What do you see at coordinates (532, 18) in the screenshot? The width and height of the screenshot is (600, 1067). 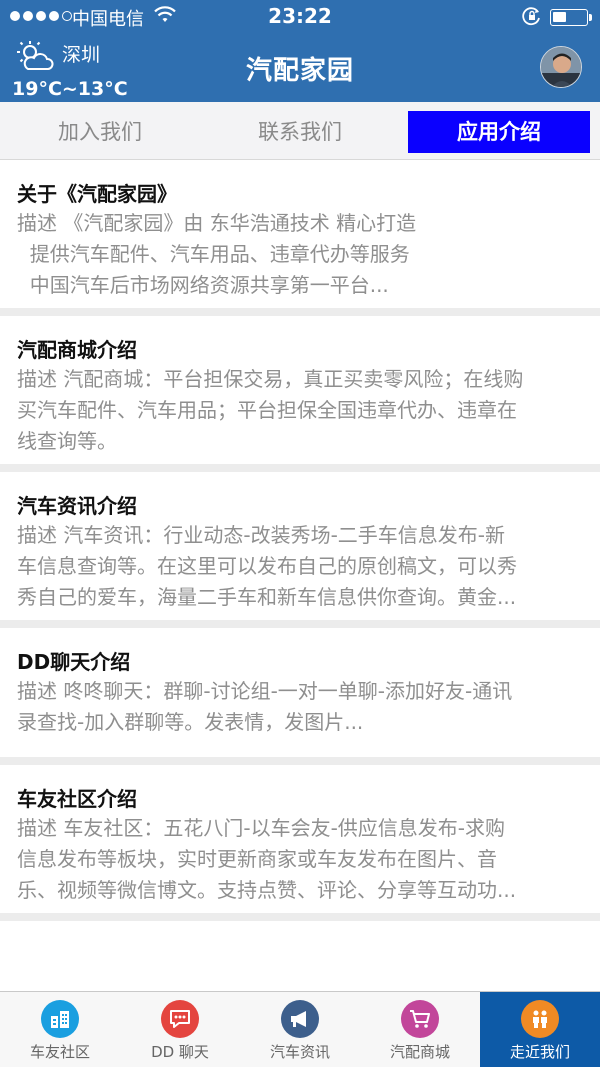 I see `rotation-lock-icon` at bounding box center [532, 18].